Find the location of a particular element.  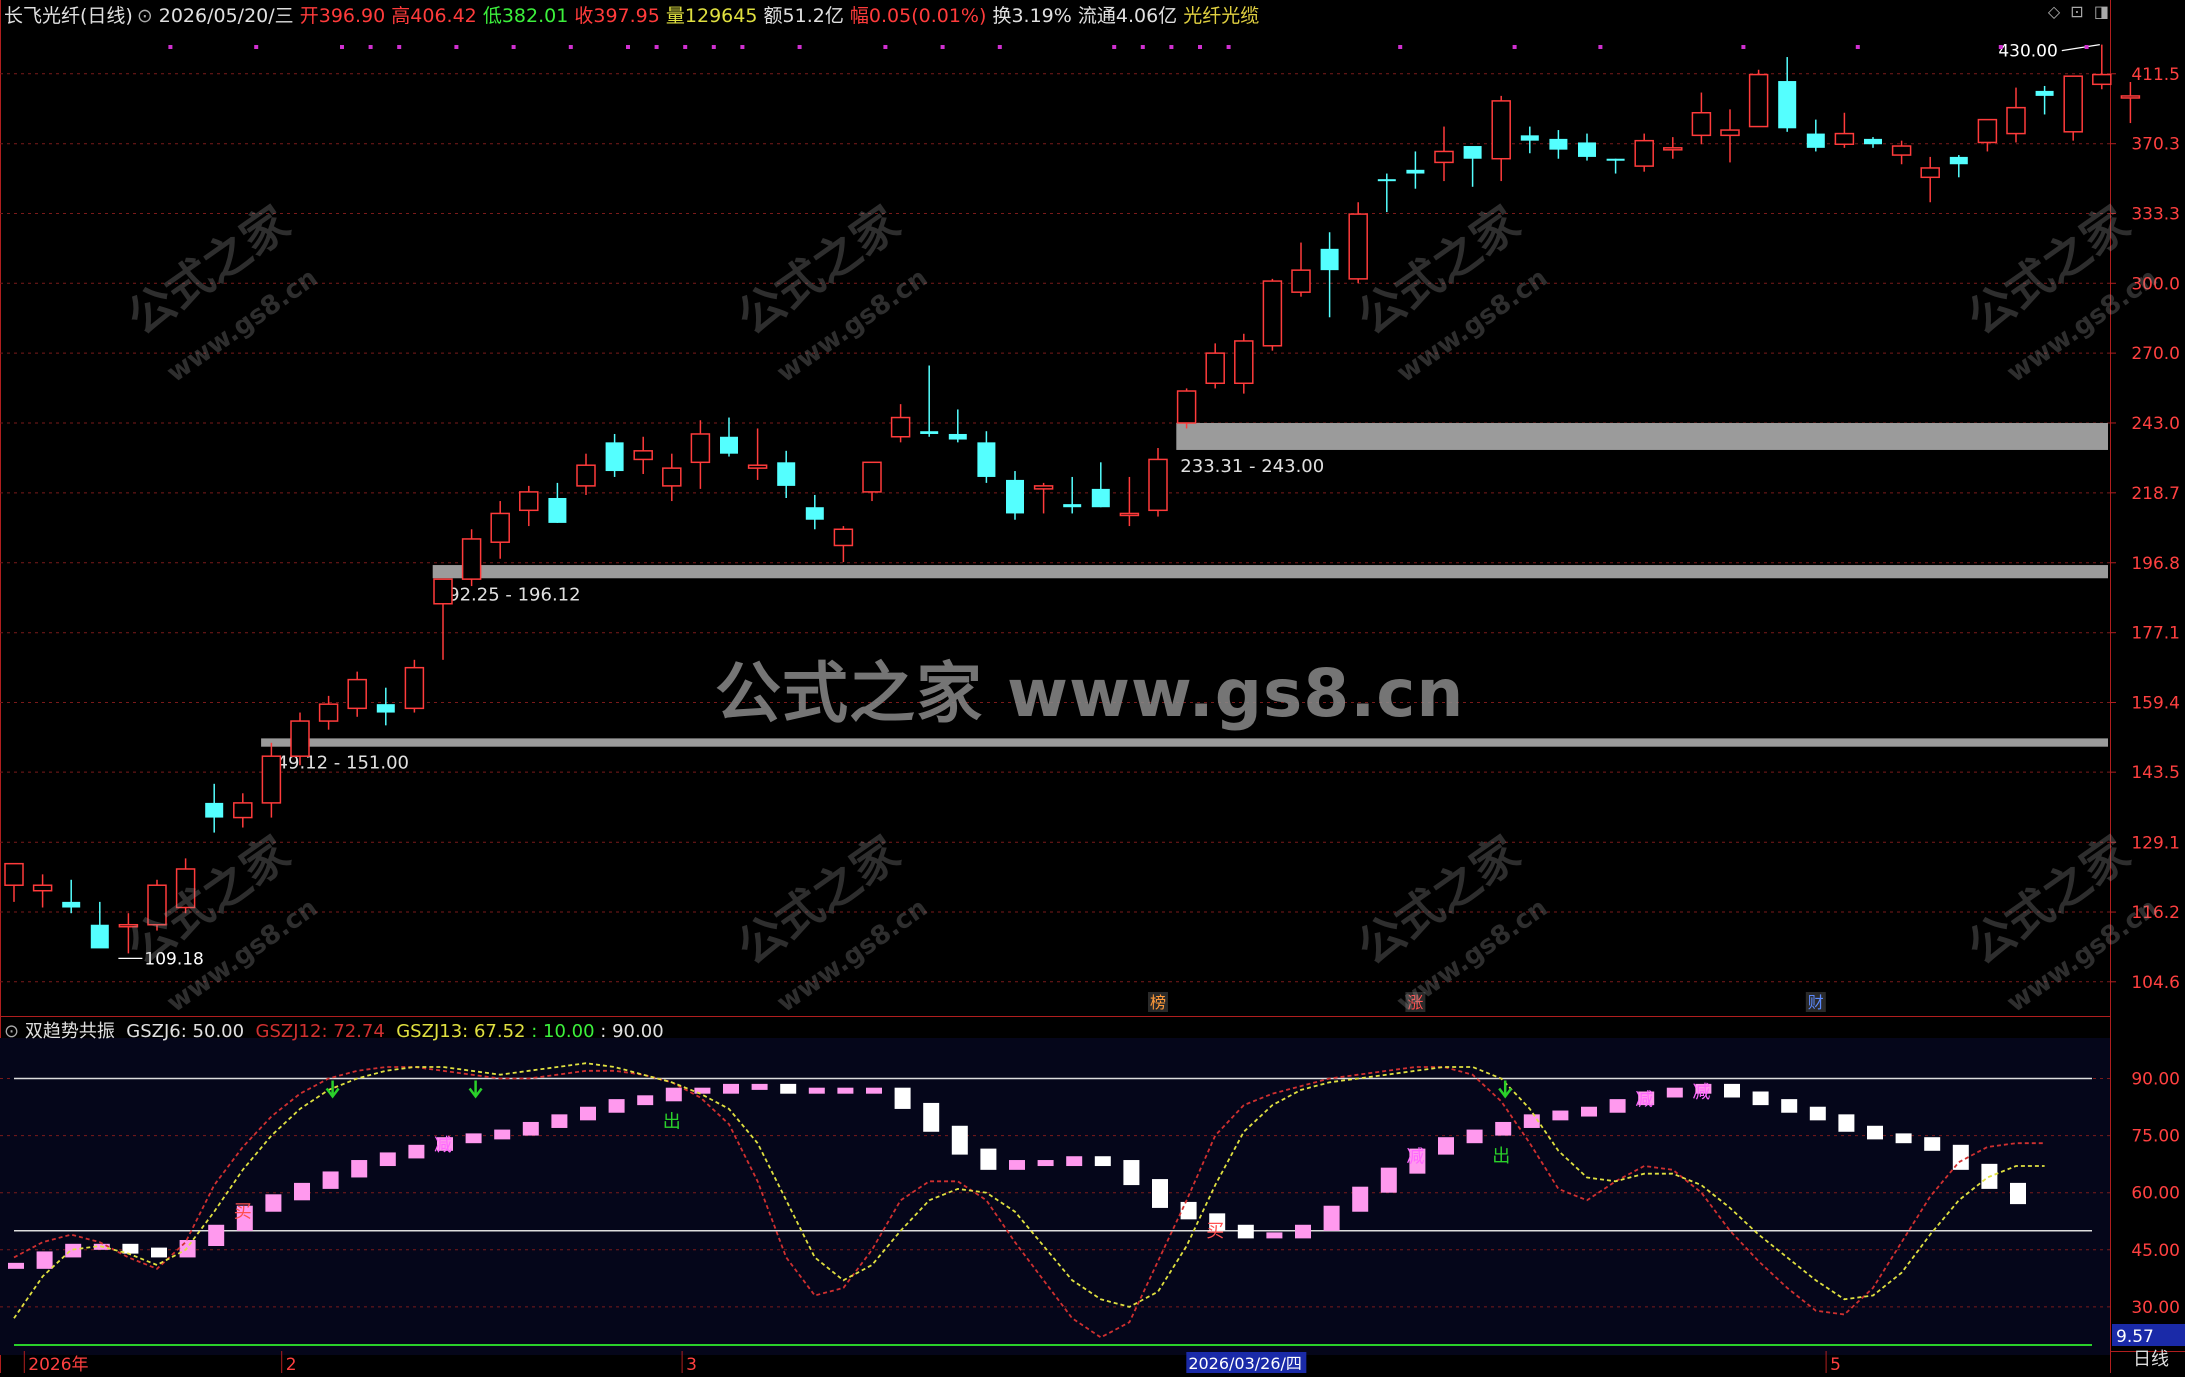

restore-icon: ⊡ is located at coordinates (2076, 11).